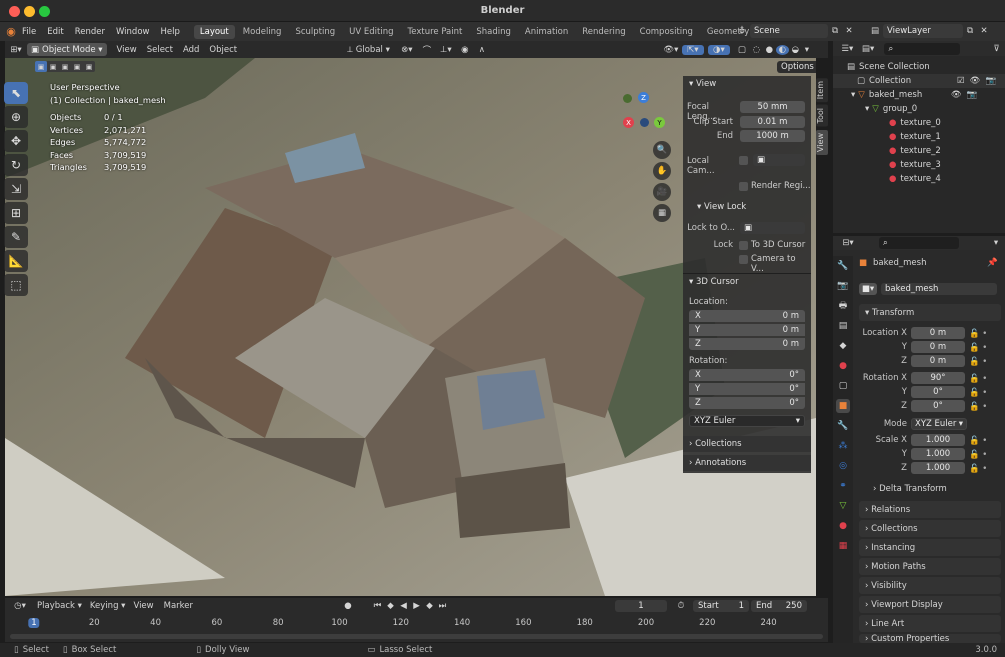  What do you see at coordinates (847, 49) in the screenshot?
I see `outliner-editor-icon: ☰▾` at bounding box center [847, 49].